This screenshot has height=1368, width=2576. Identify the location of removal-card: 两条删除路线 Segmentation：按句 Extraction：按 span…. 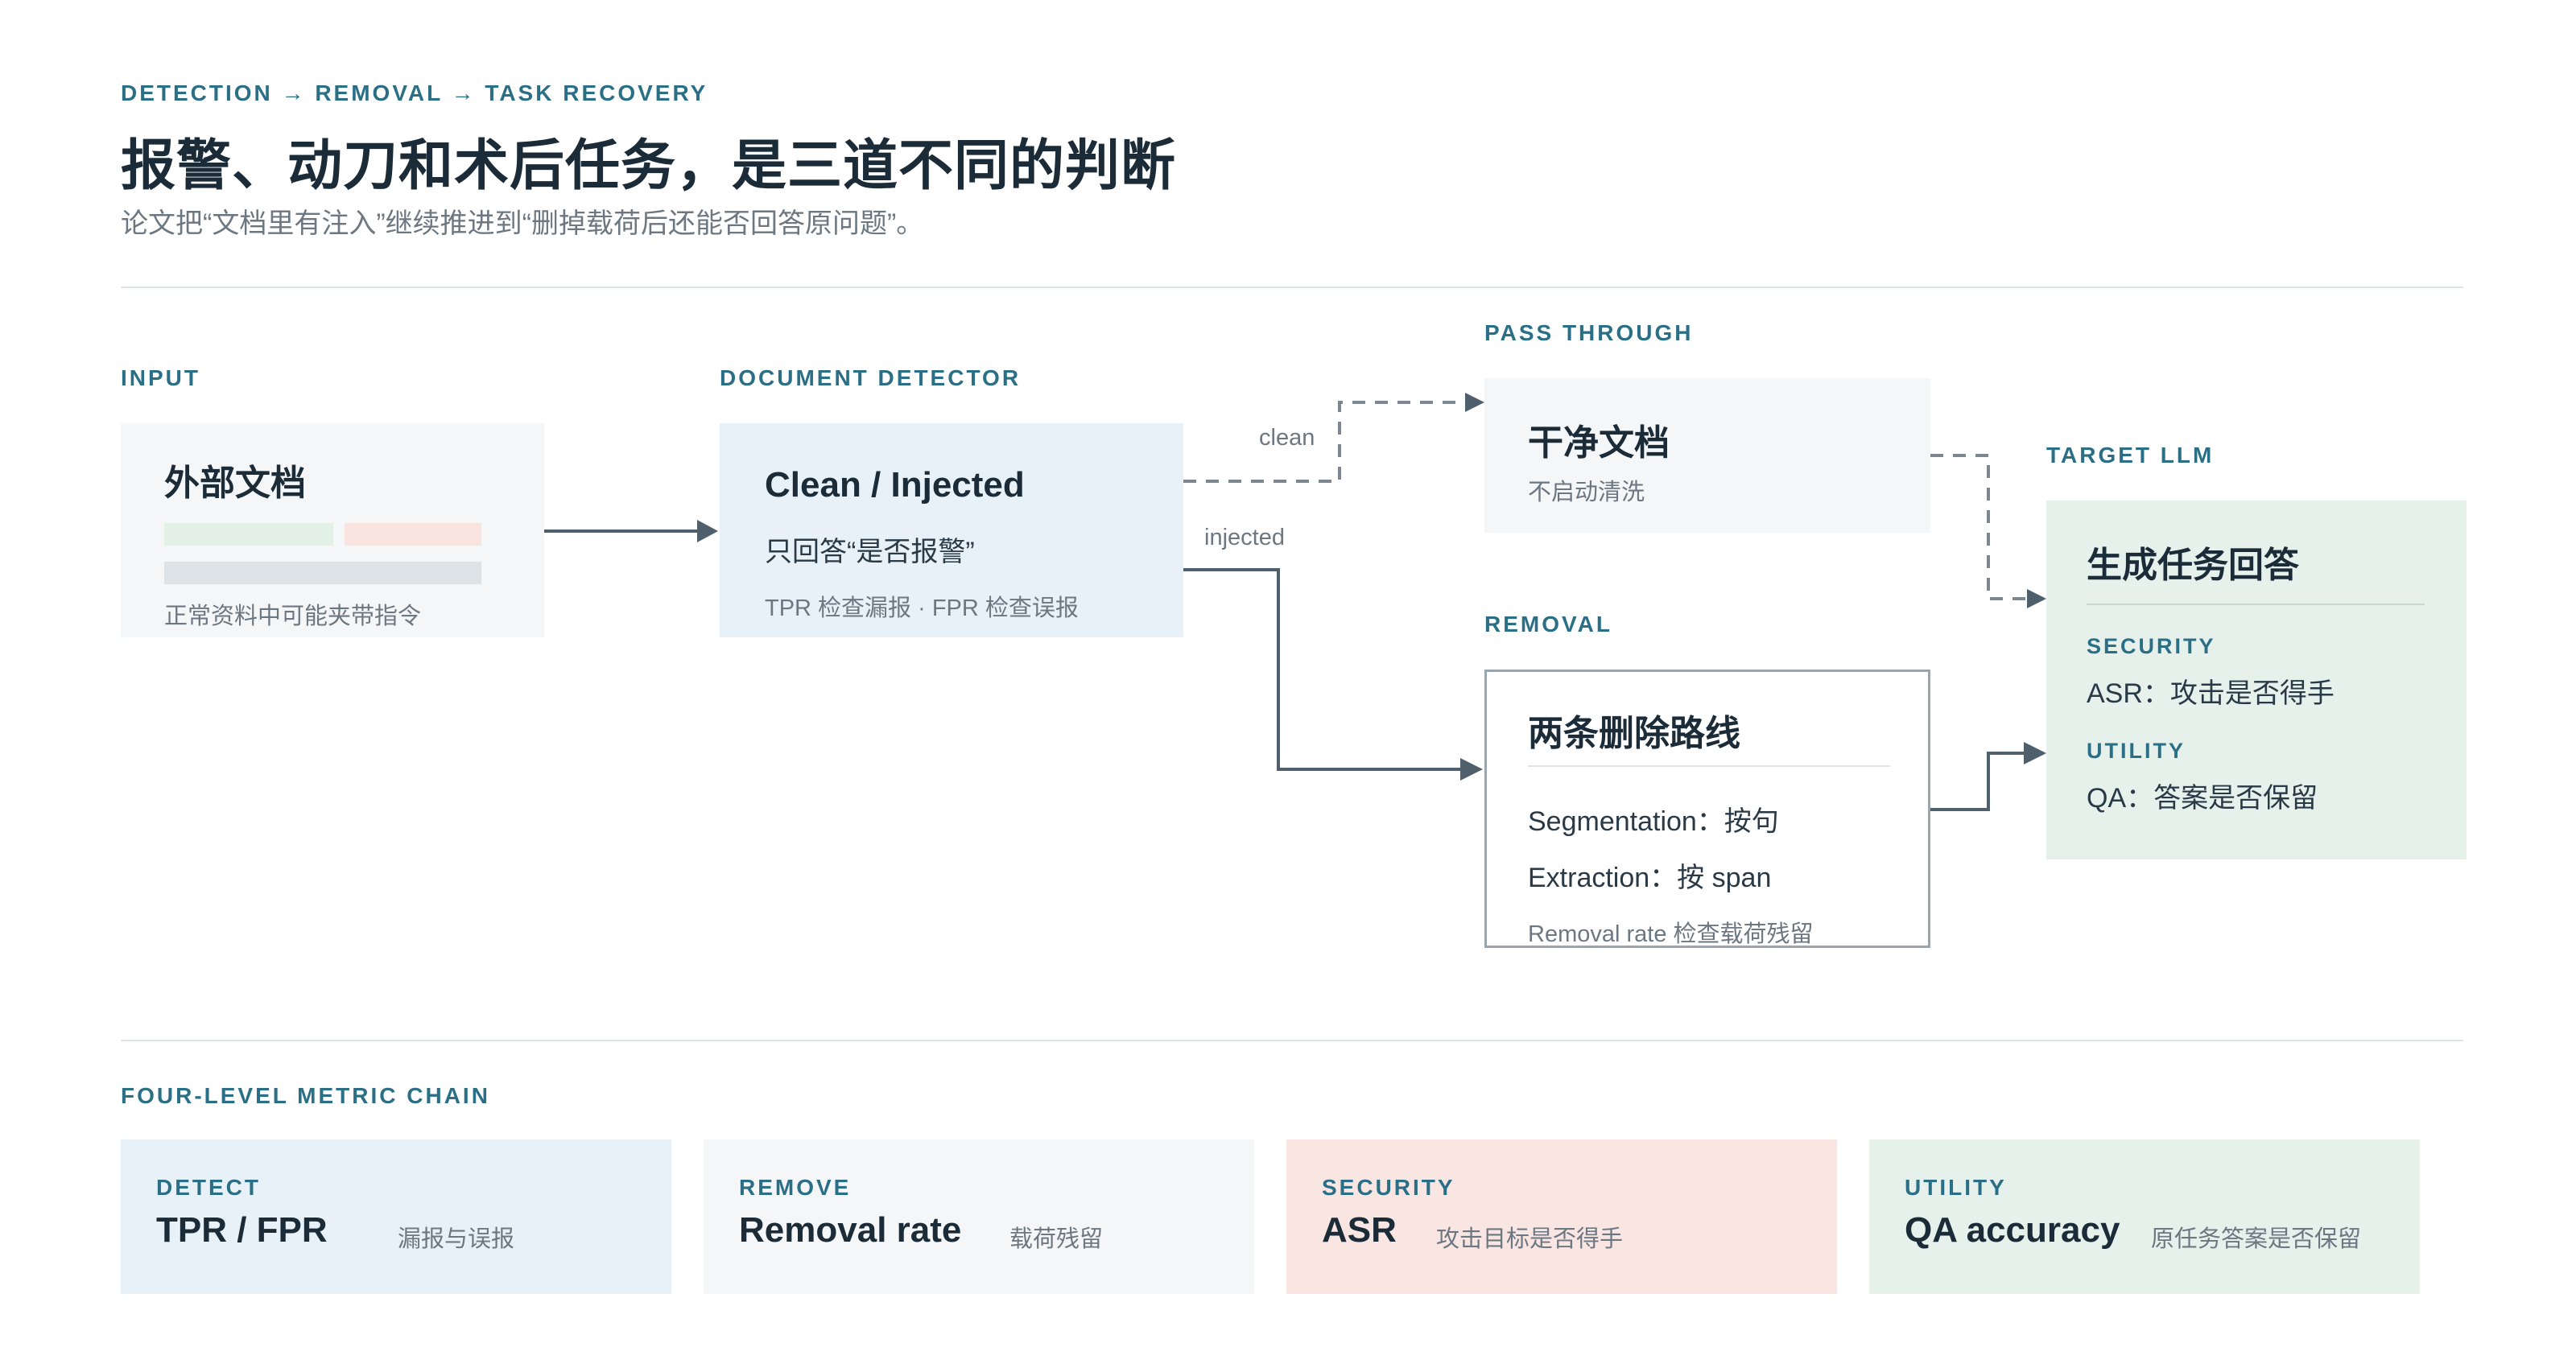
(1707, 809).